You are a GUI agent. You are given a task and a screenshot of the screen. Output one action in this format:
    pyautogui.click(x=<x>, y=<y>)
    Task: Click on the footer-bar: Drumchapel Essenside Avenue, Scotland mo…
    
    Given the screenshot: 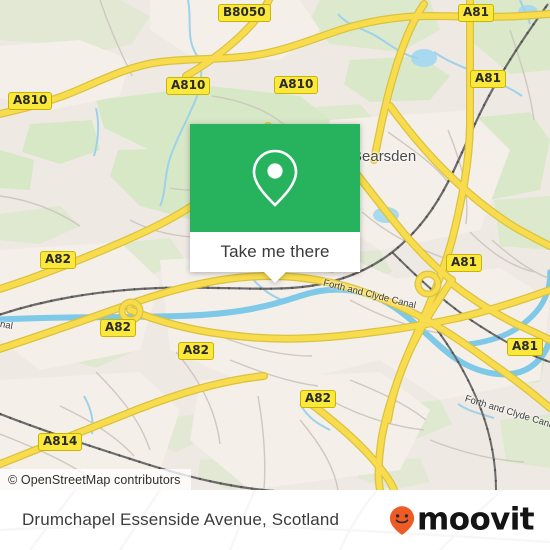 What is the action you would take?
    pyautogui.click(x=275, y=520)
    